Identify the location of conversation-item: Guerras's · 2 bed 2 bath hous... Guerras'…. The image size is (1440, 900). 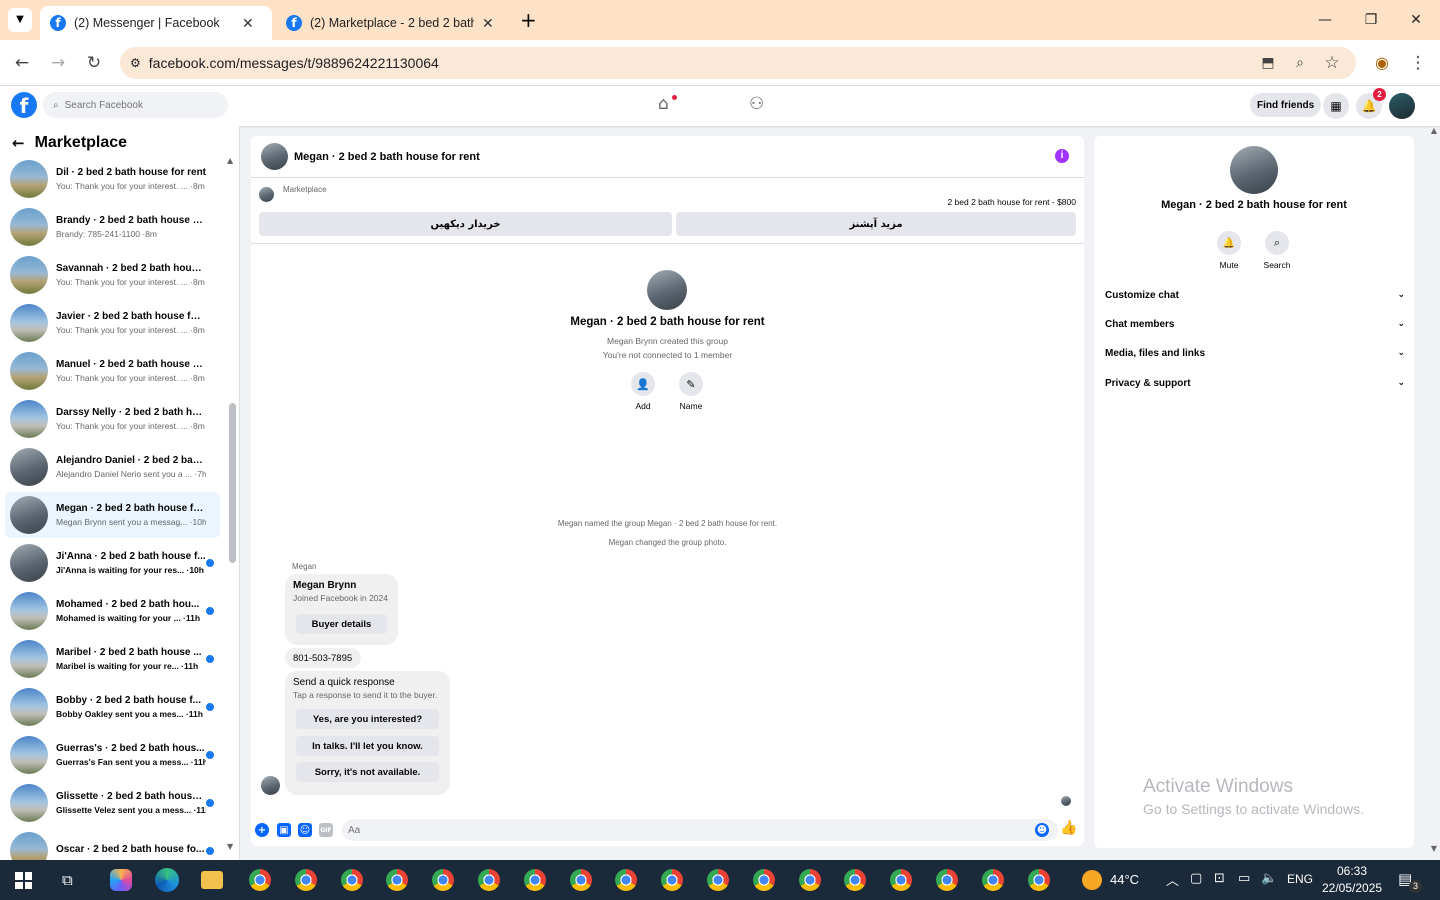
(112, 755).